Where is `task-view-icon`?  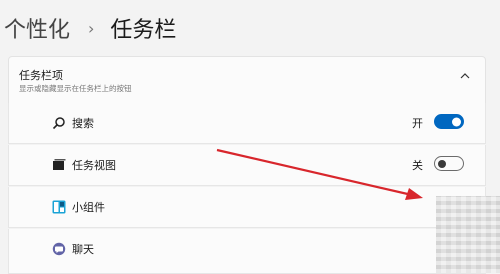
task-view-icon is located at coordinates (59, 164).